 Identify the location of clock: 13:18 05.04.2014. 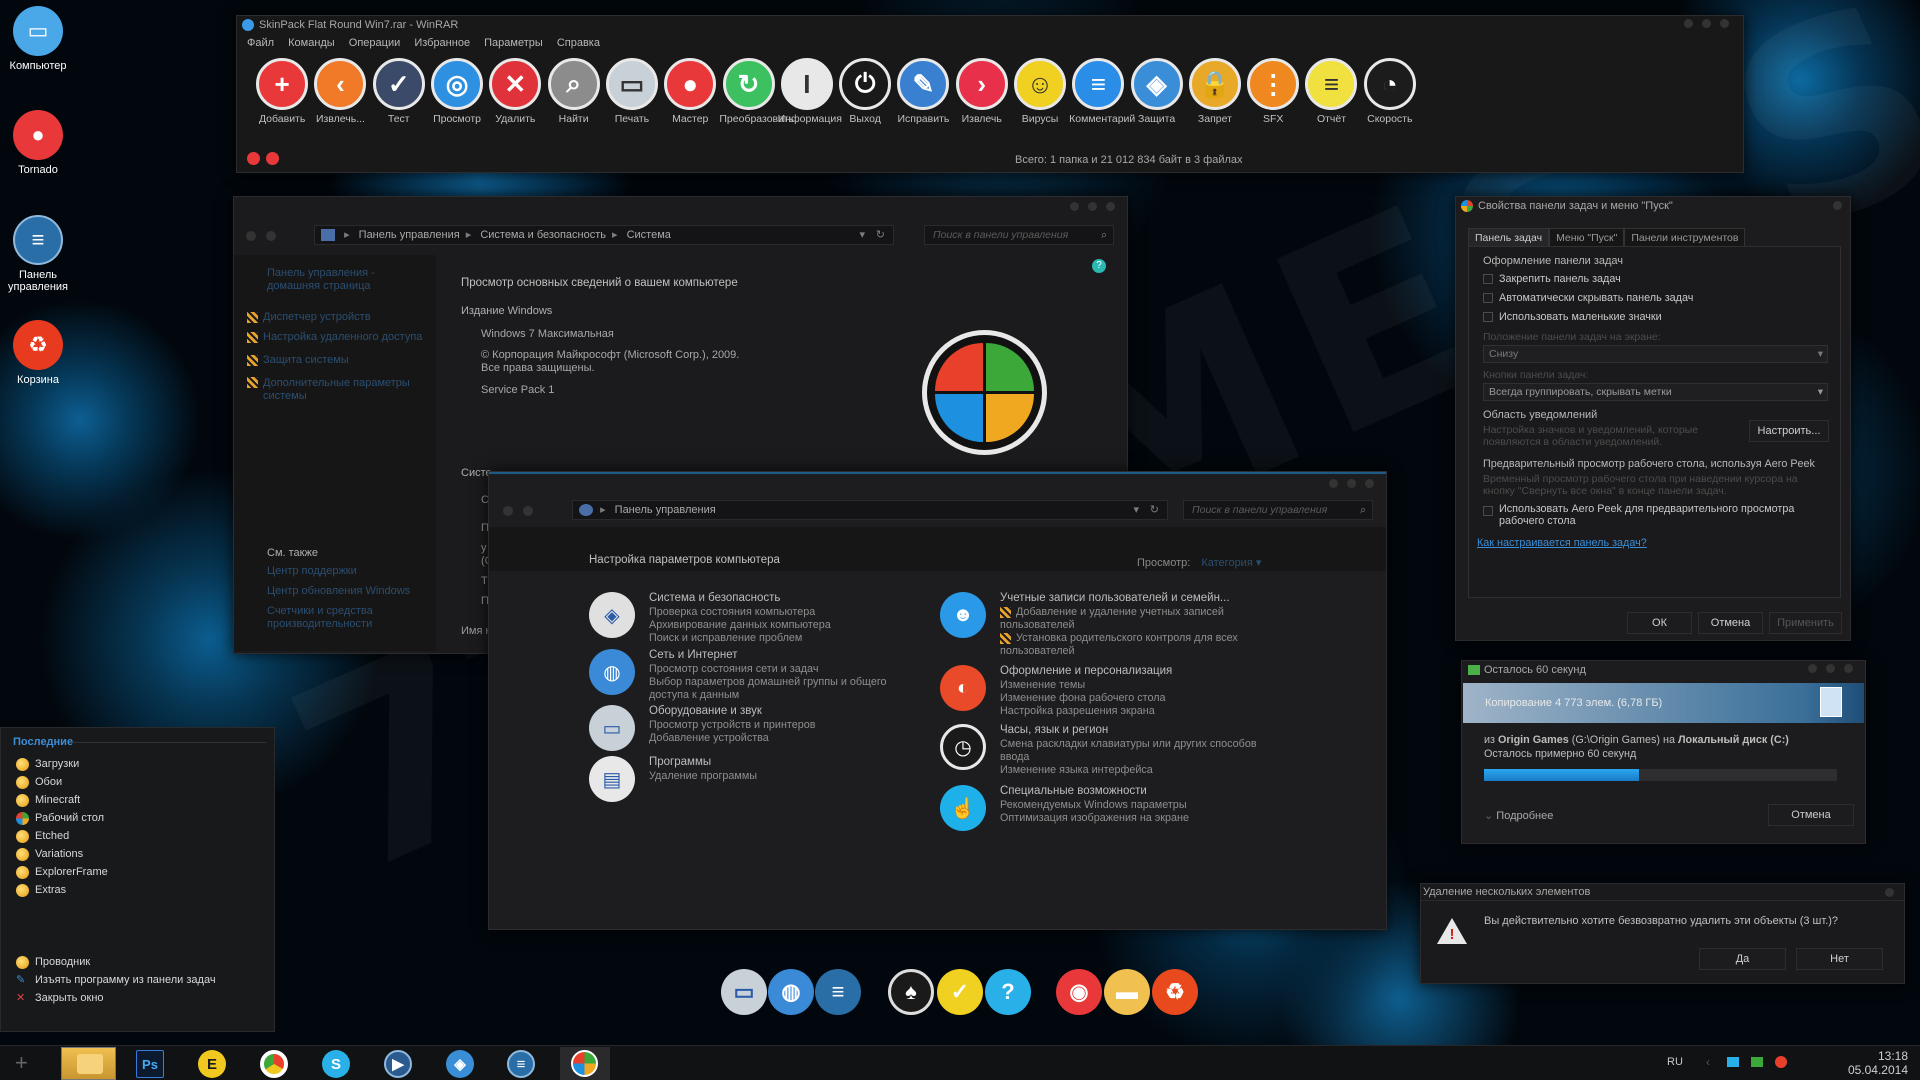
(1858, 1063).